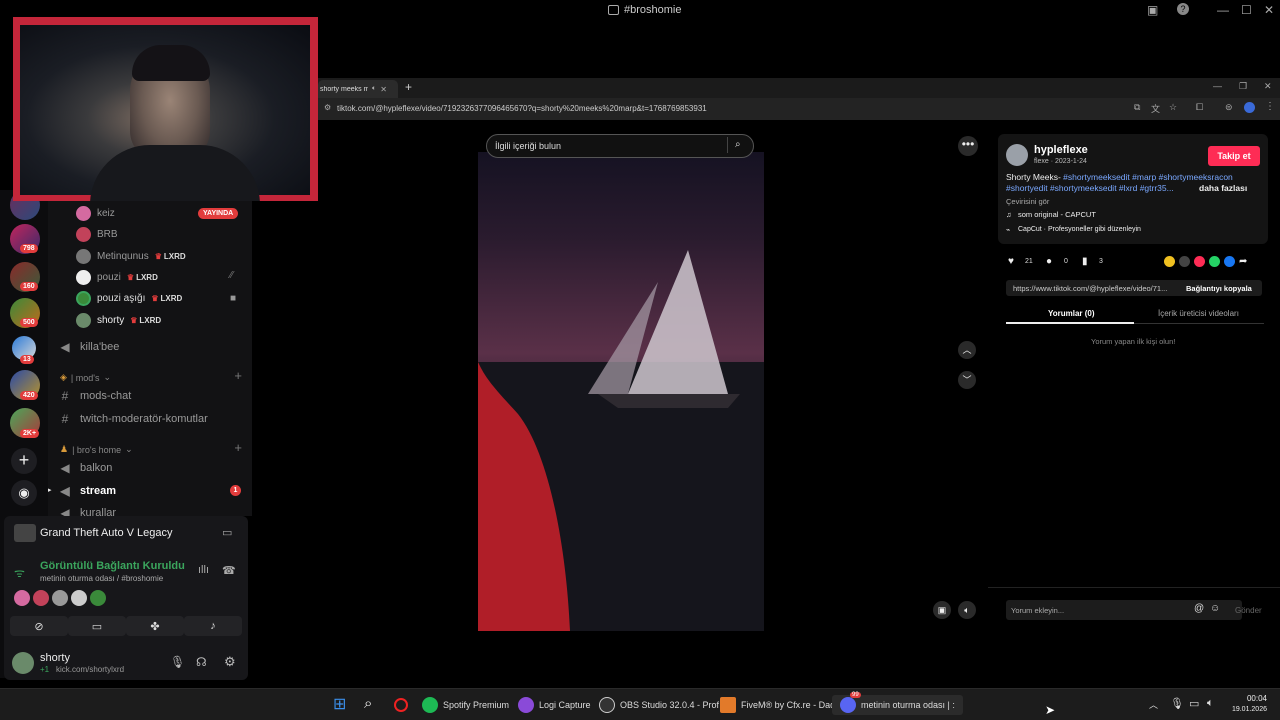  What do you see at coordinates (155, 626) in the screenshot?
I see `activities-button: ✤` at bounding box center [155, 626].